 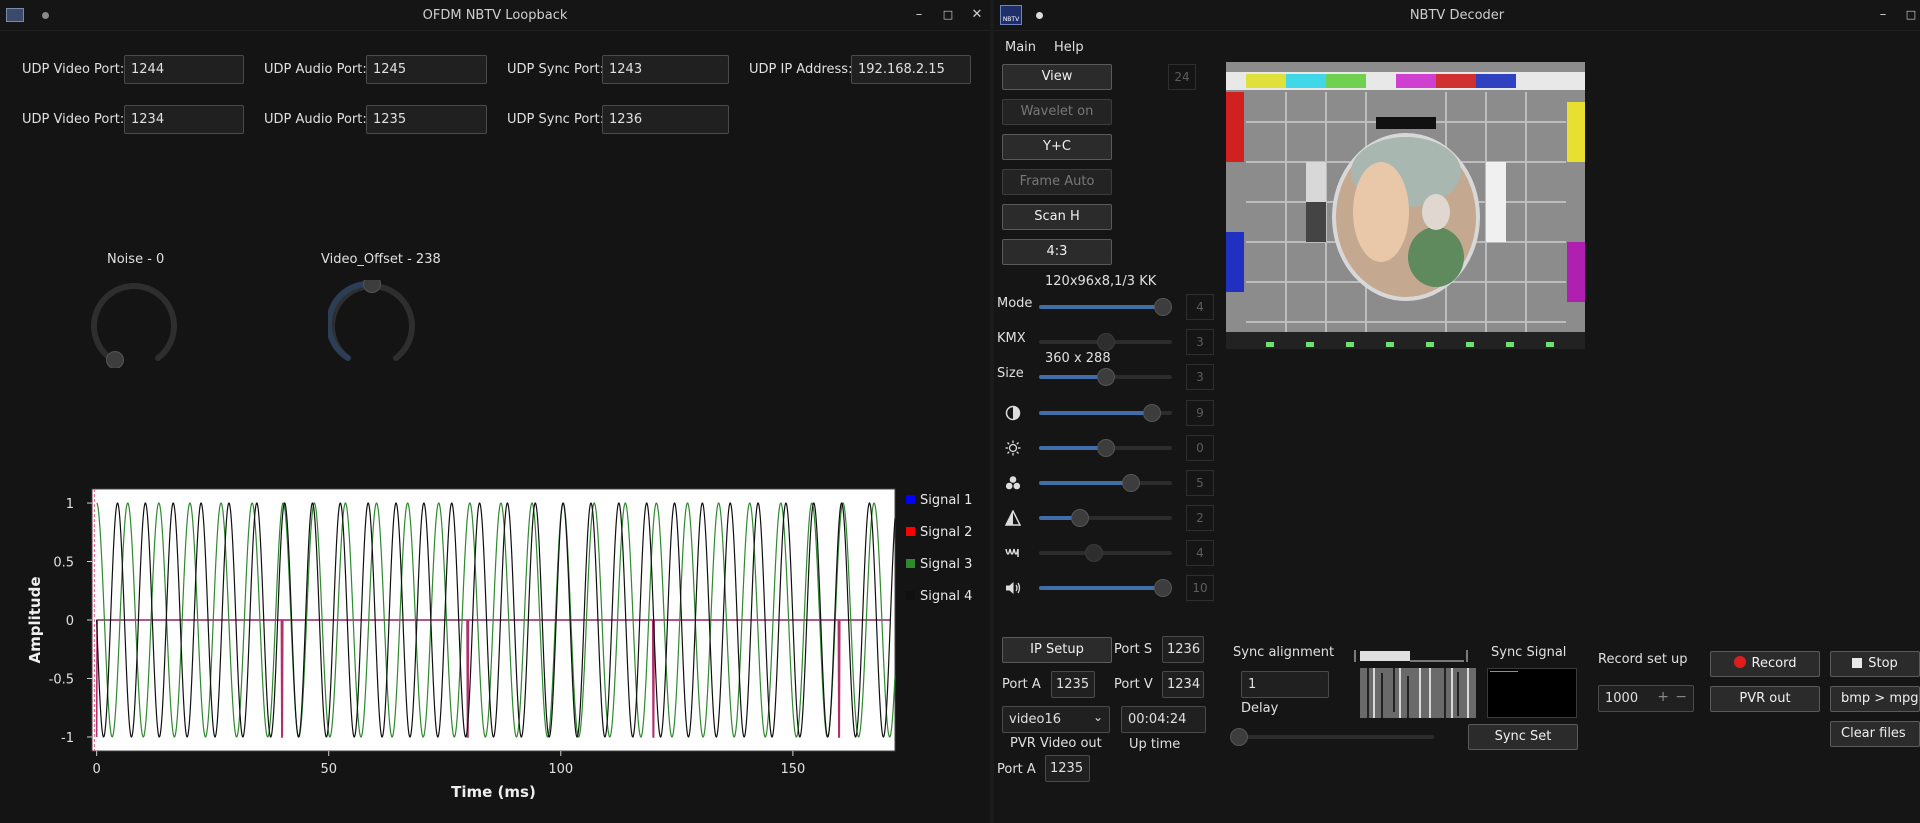 I want to click on slider-value: 3, so click(x=1200, y=377).